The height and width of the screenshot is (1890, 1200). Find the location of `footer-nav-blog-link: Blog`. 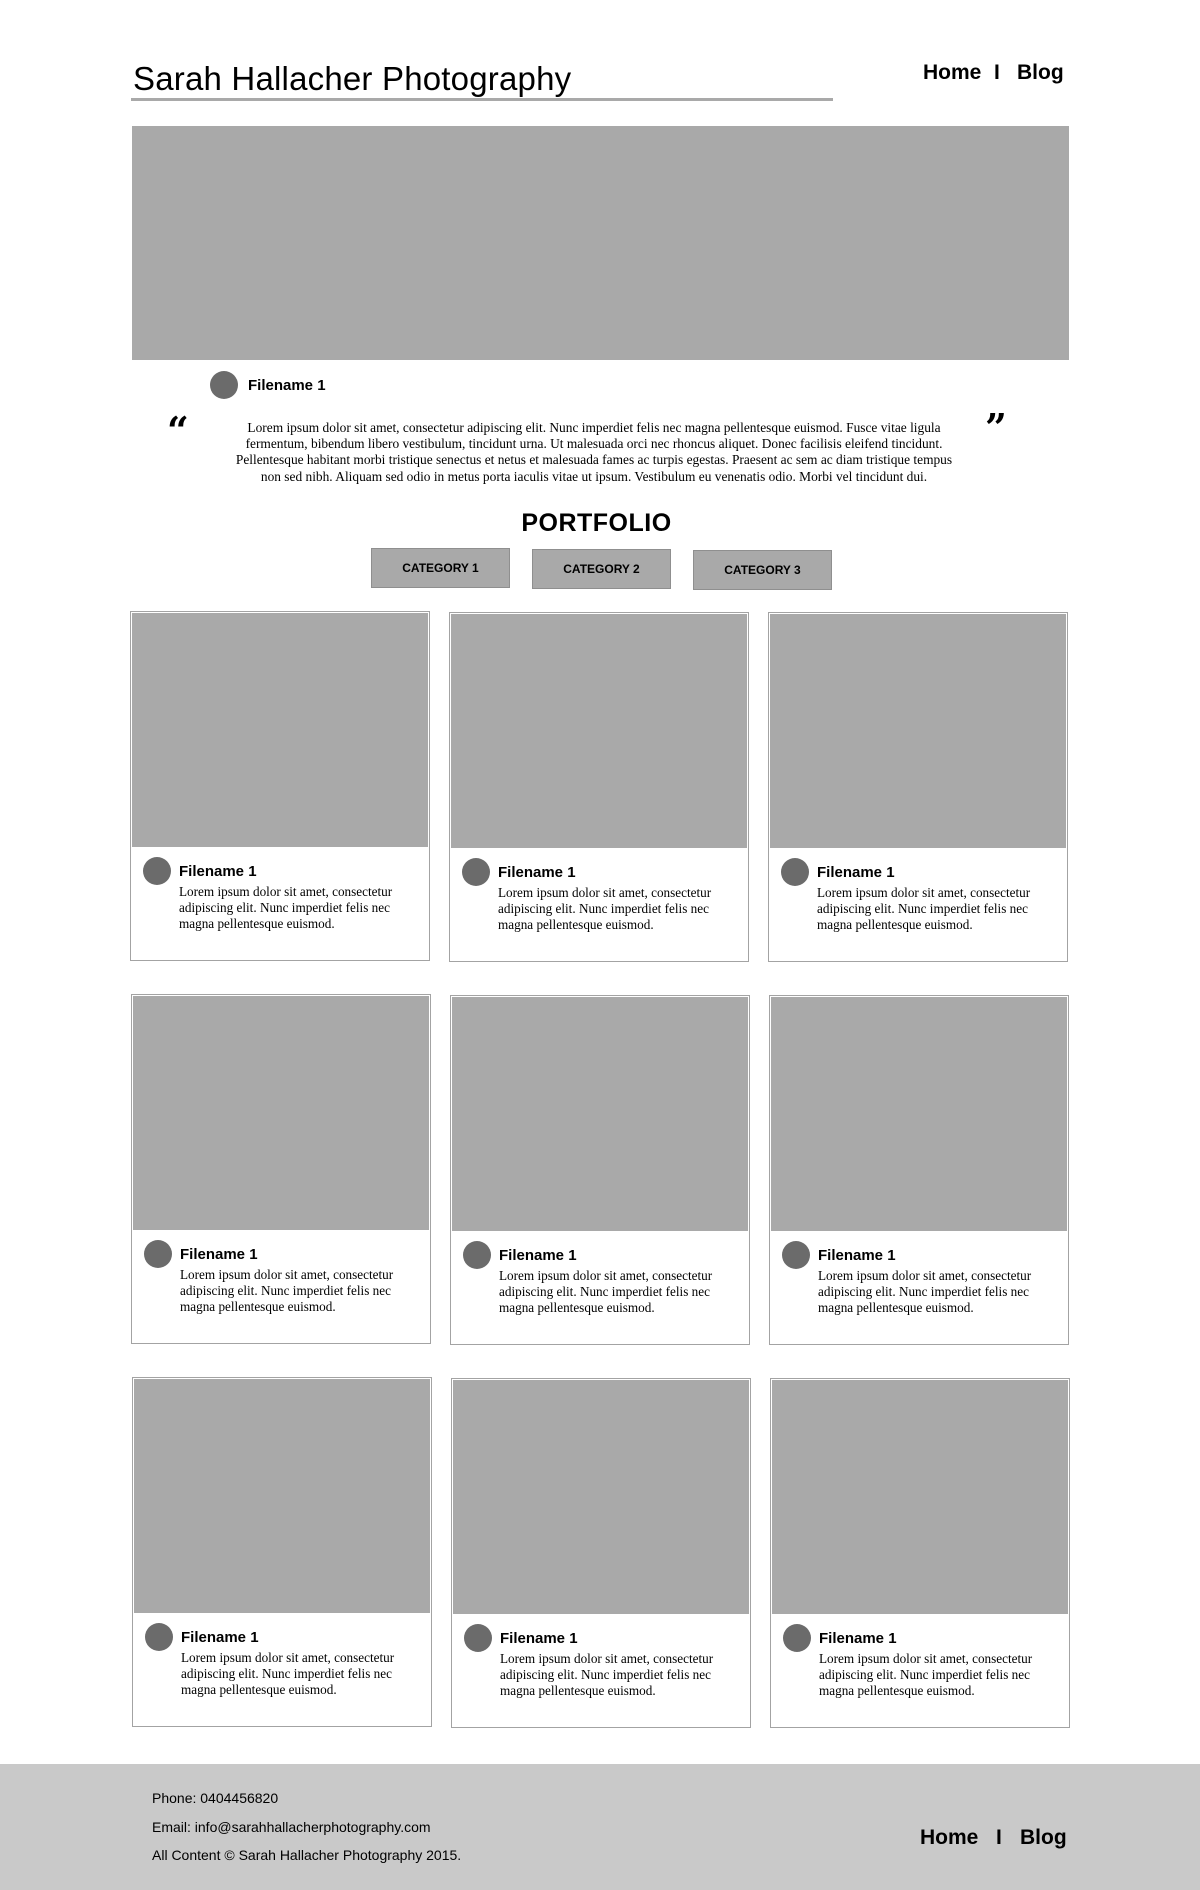

footer-nav-blog-link: Blog is located at coordinates (1043, 1837).